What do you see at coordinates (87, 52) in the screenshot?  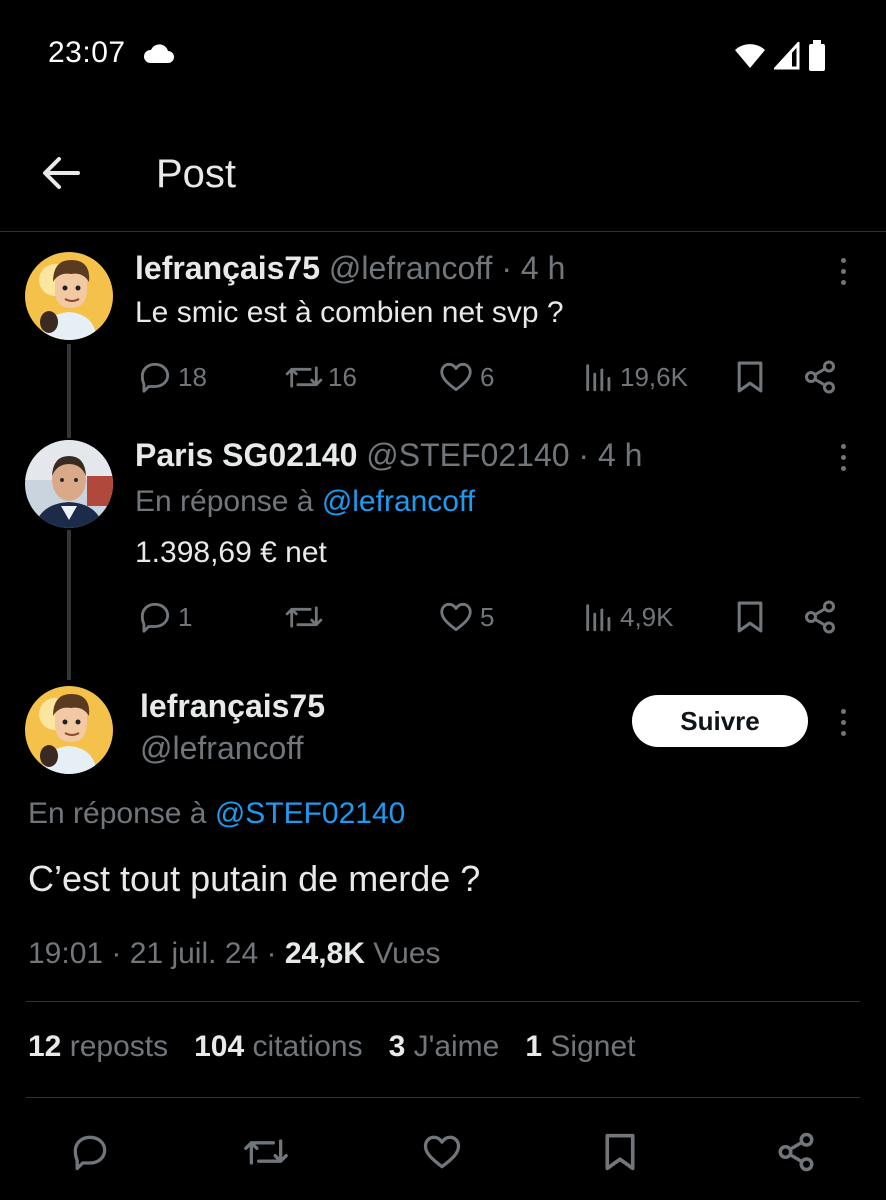 I see `status-time: 23:07` at bounding box center [87, 52].